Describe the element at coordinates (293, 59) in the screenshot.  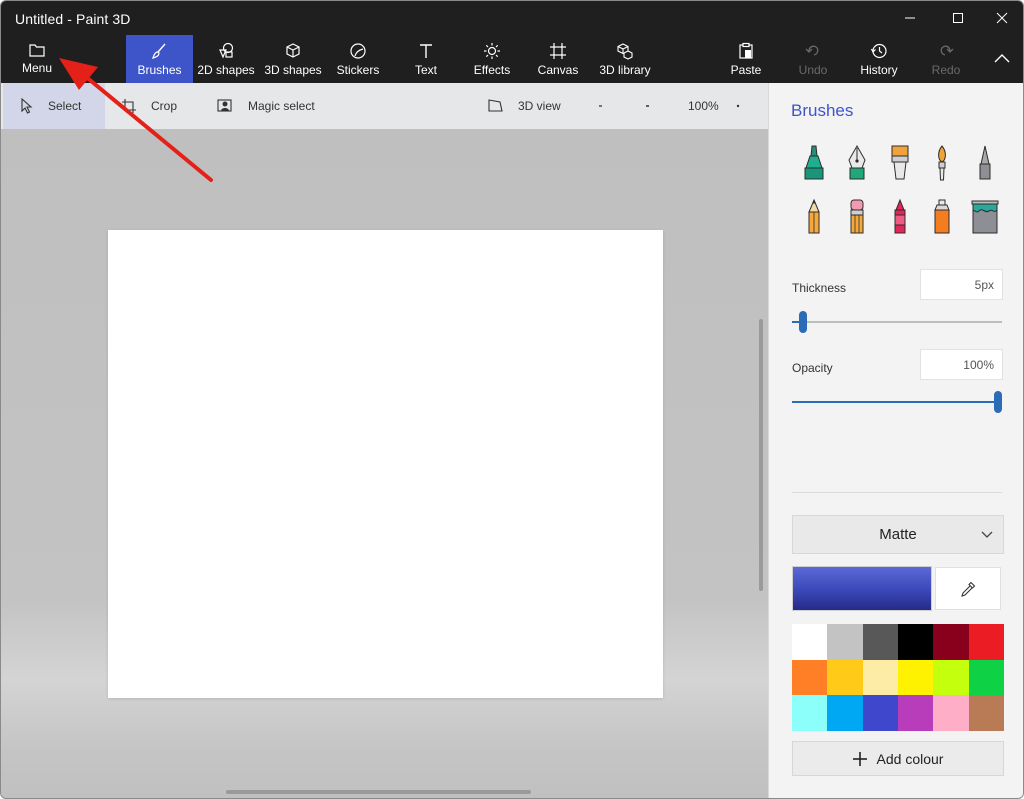
I see `tab-3d-shapes: 3D shapes` at that location.